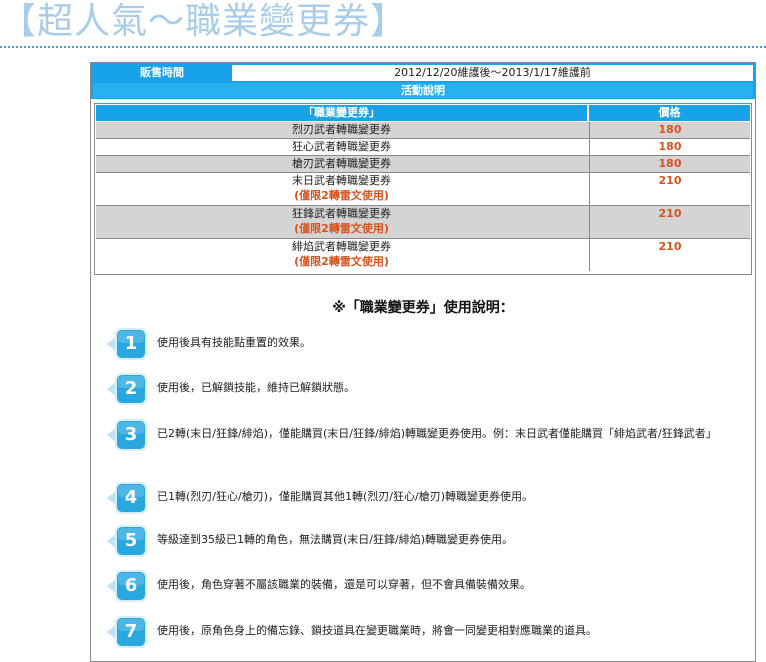 This screenshot has width=766, height=662. I want to click on step-number-badge: 7, so click(128, 632).